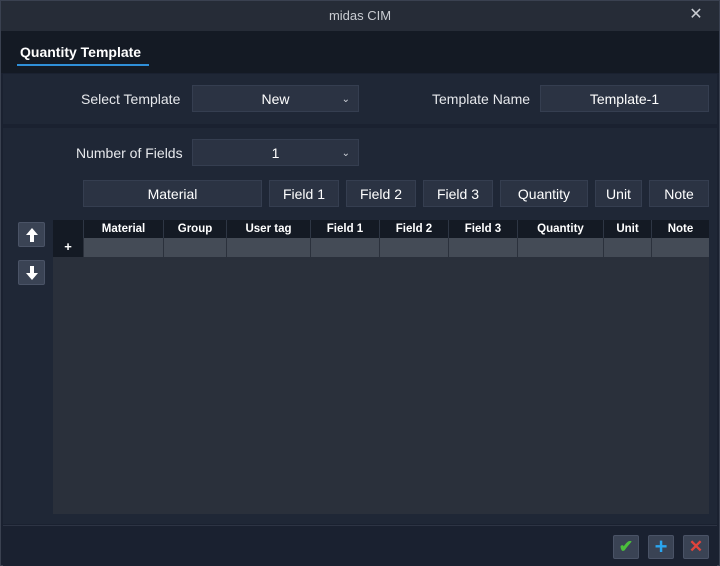 Image resolution: width=720 pixels, height=566 pixels. What do you see at coordinates (560, 229) in the screenshot?
I see `column-header-quantity: Quantity` at bounding box center [560, 229].